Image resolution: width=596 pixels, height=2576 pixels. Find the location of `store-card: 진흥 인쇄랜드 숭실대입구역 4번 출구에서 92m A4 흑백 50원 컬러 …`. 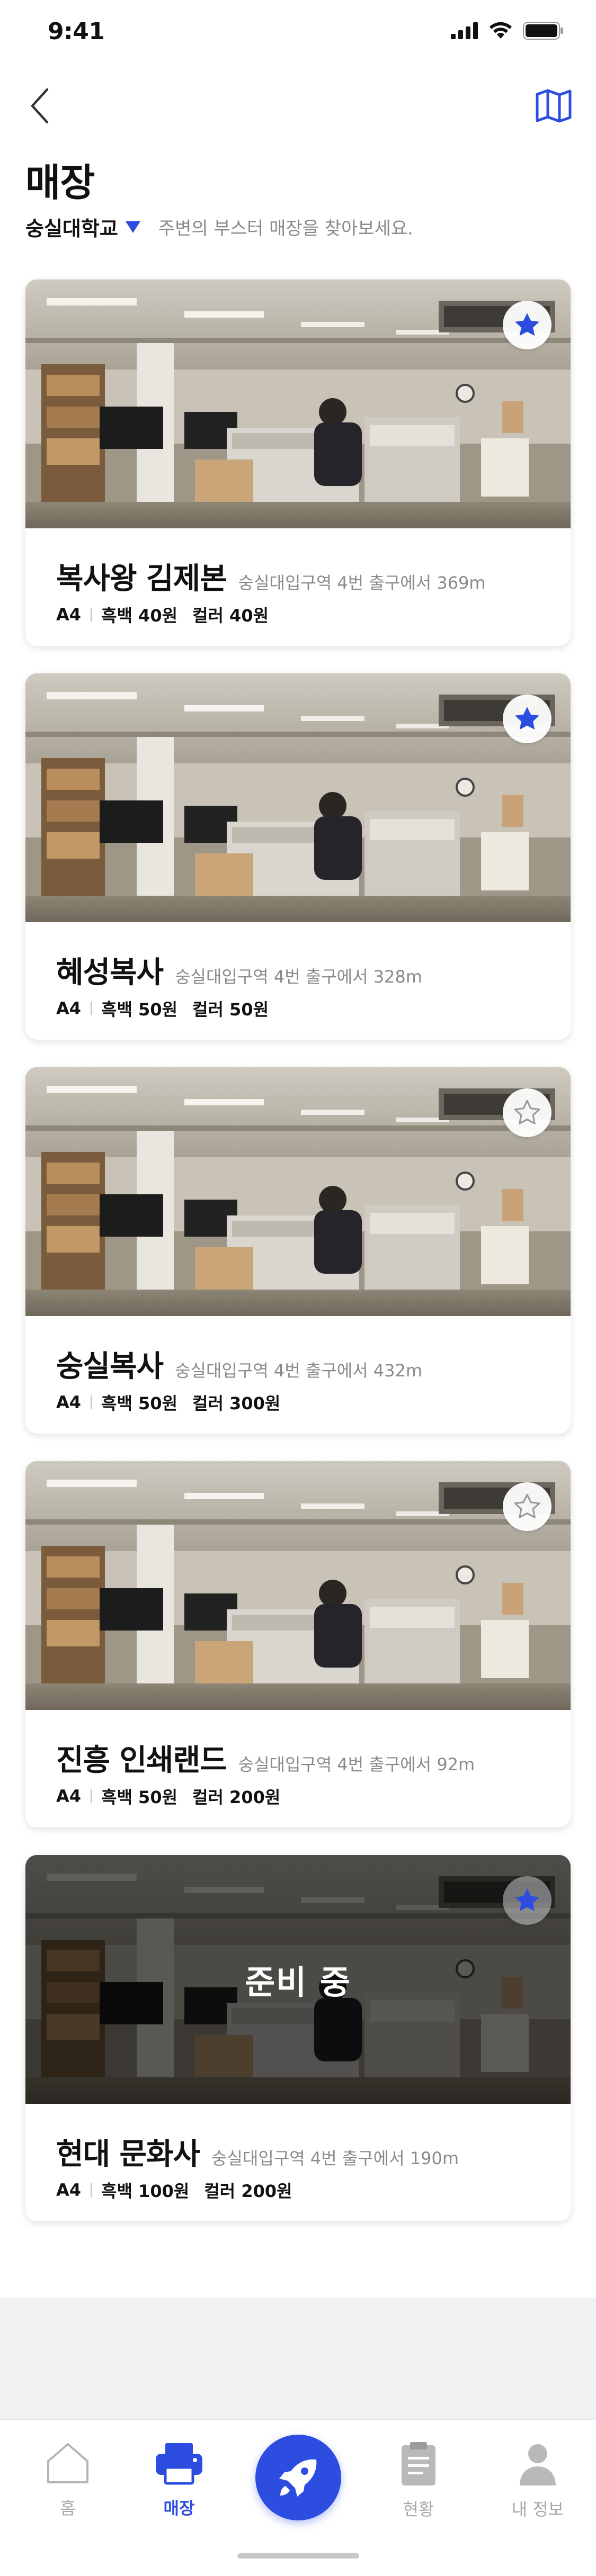

store-card: 진흥 인쇄랜드 숭실대입구역 4번 출구에서 92m A4 흑백 50원 컬러 … is located at coordinates (298, 1644).